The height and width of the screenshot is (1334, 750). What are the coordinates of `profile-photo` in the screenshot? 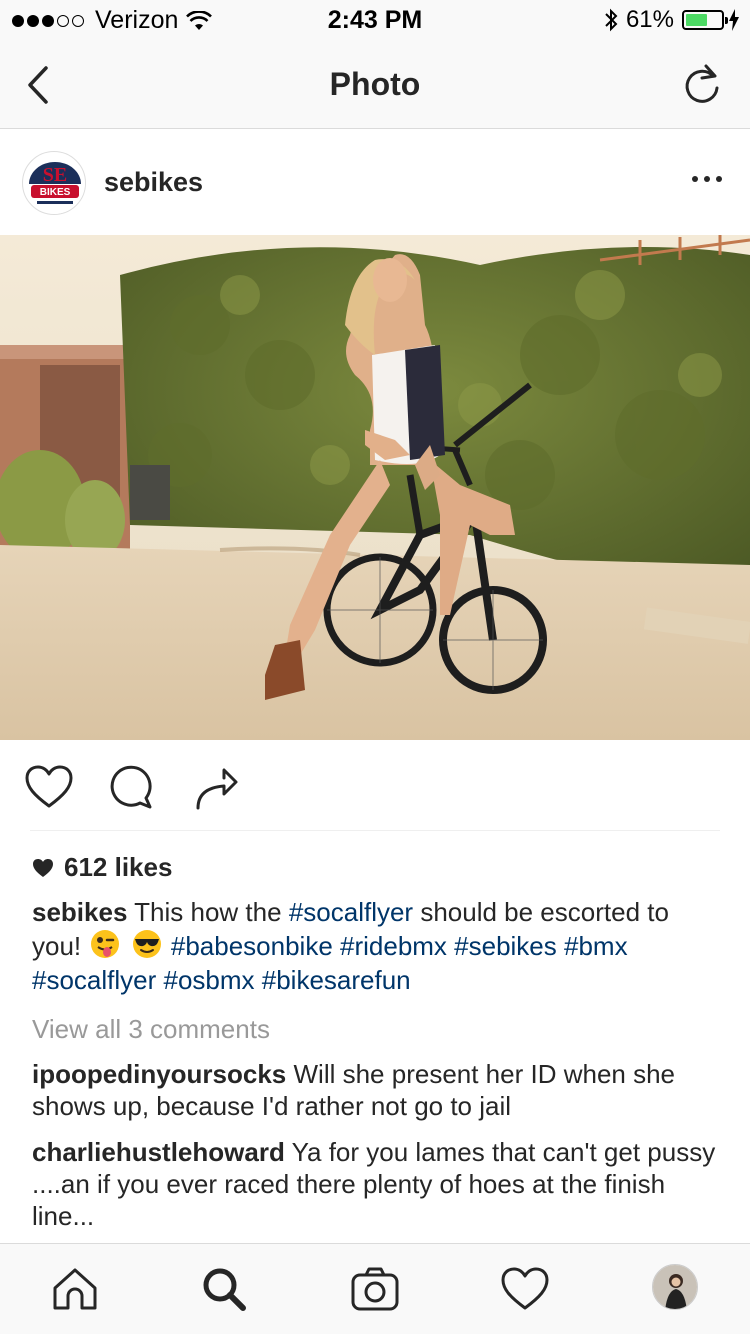 It's located at (675, 1287).